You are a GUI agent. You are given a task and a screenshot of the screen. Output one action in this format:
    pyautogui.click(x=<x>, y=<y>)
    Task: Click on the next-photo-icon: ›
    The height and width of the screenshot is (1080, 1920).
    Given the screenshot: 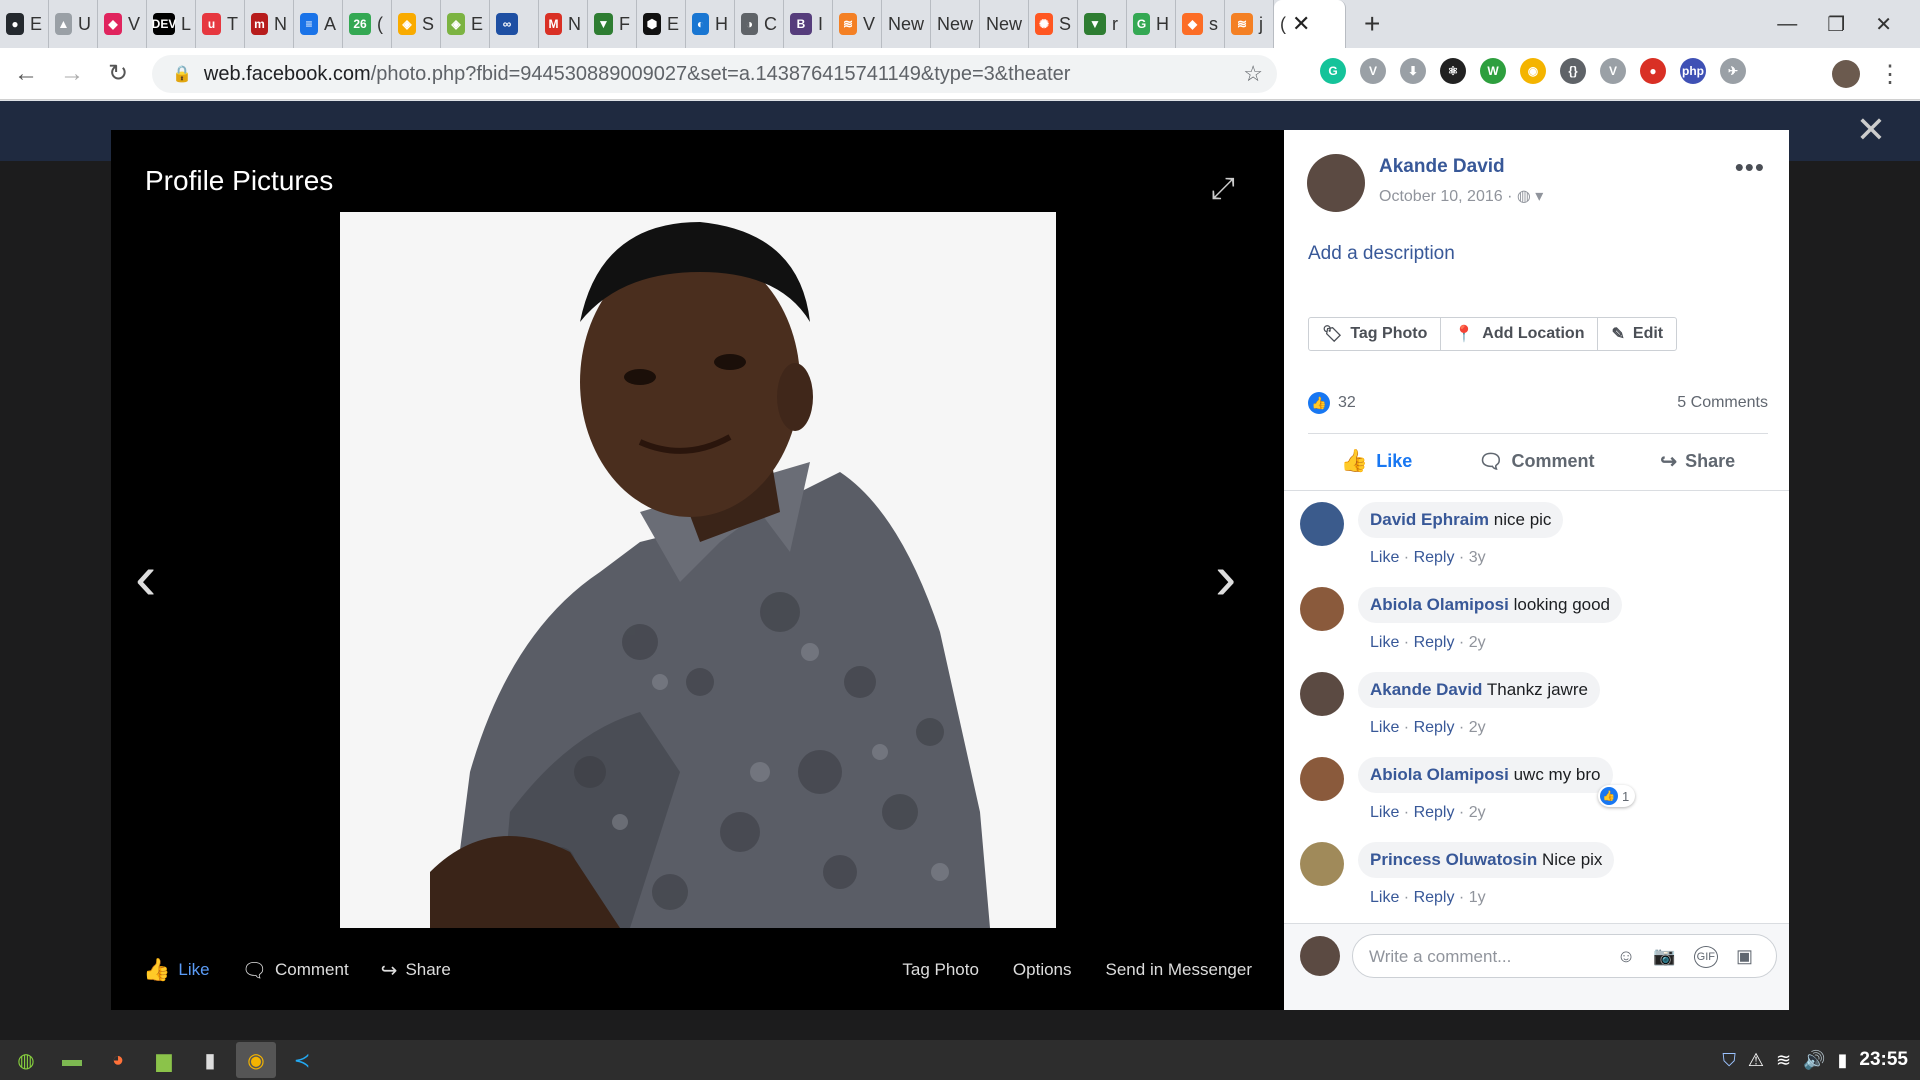 What is the action you would take?
    pyautogui.click(x=1225, y=577)
    